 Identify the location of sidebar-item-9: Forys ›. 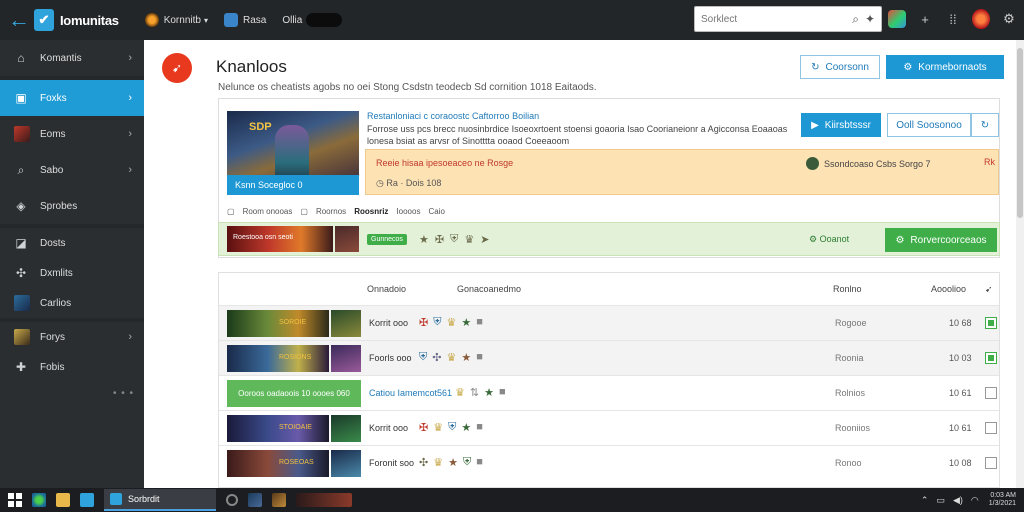
(72, 337).